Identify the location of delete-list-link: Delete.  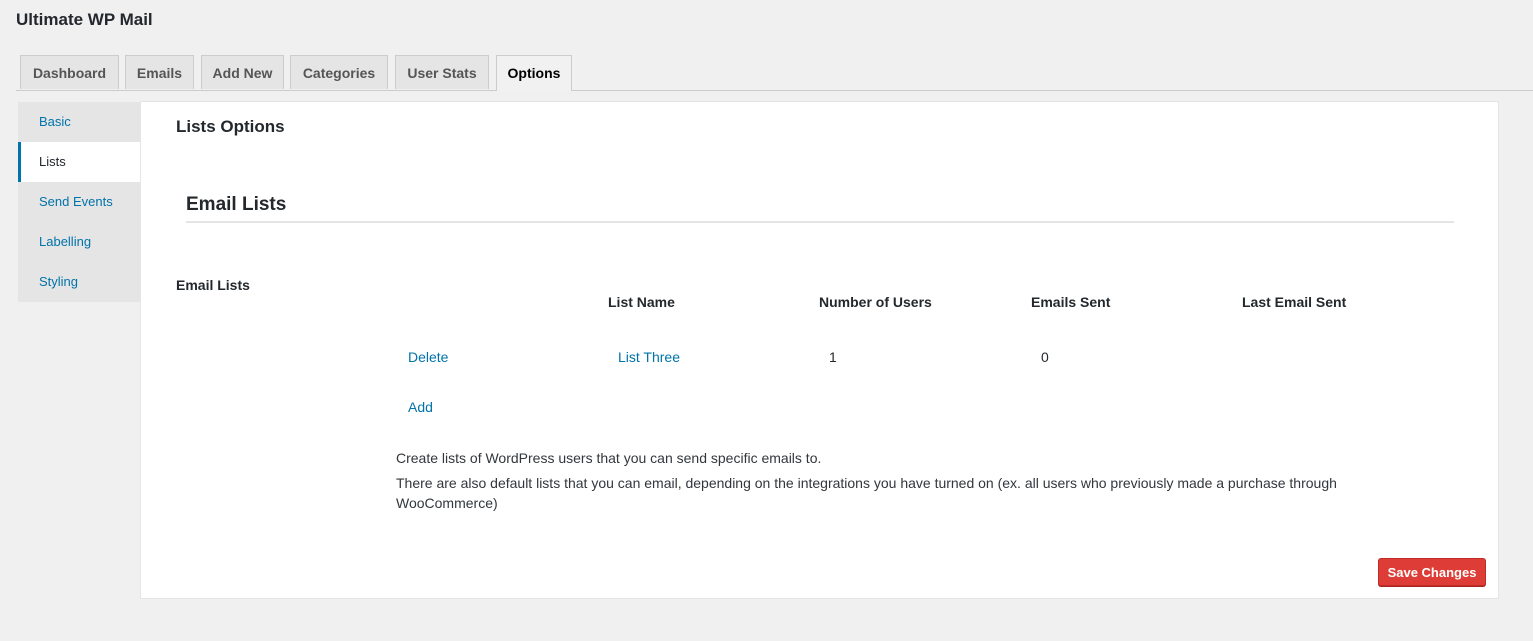
(428, 357).